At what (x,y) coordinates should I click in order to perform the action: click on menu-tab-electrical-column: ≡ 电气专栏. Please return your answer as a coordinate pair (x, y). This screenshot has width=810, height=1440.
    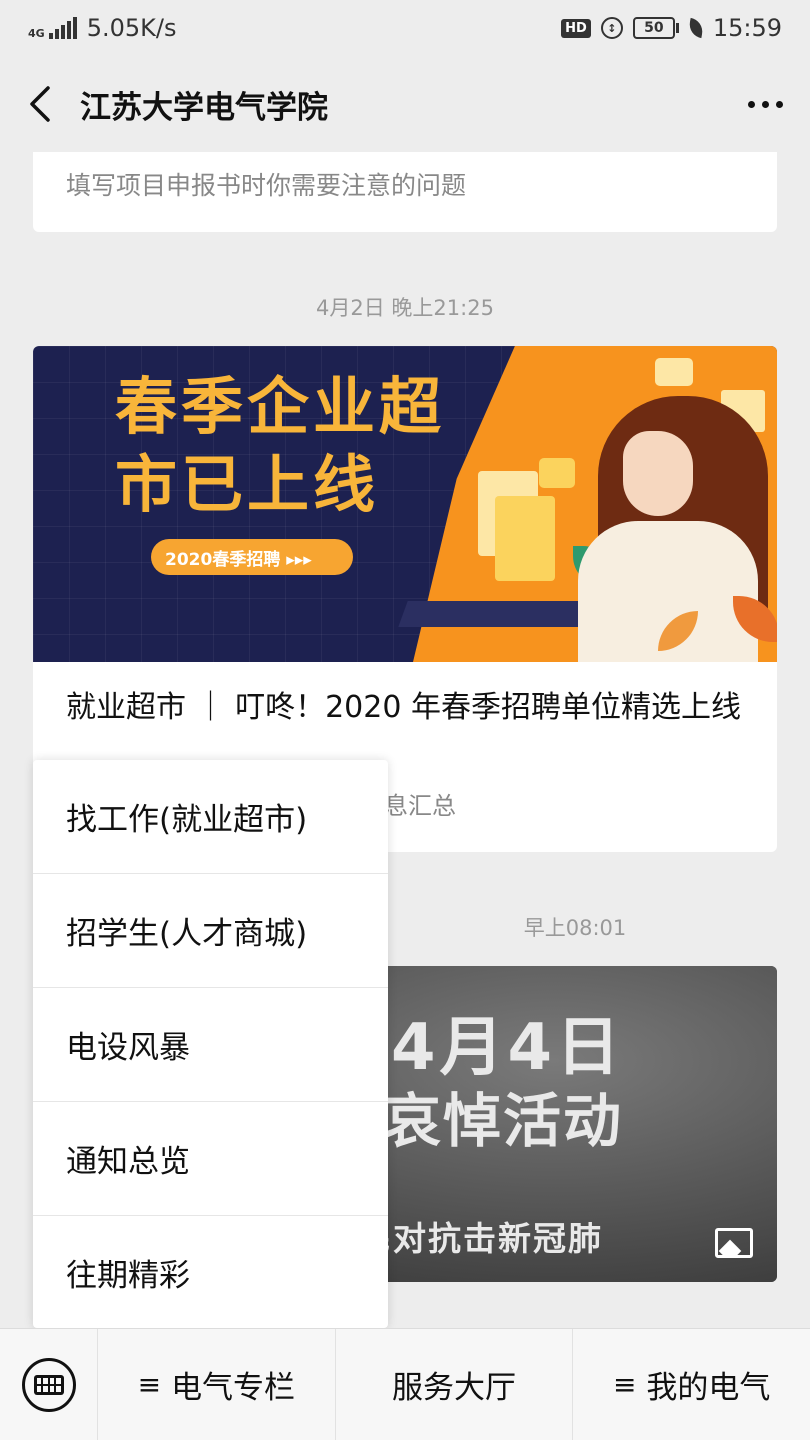
    Looking at the image, I should click on (217, 1384).